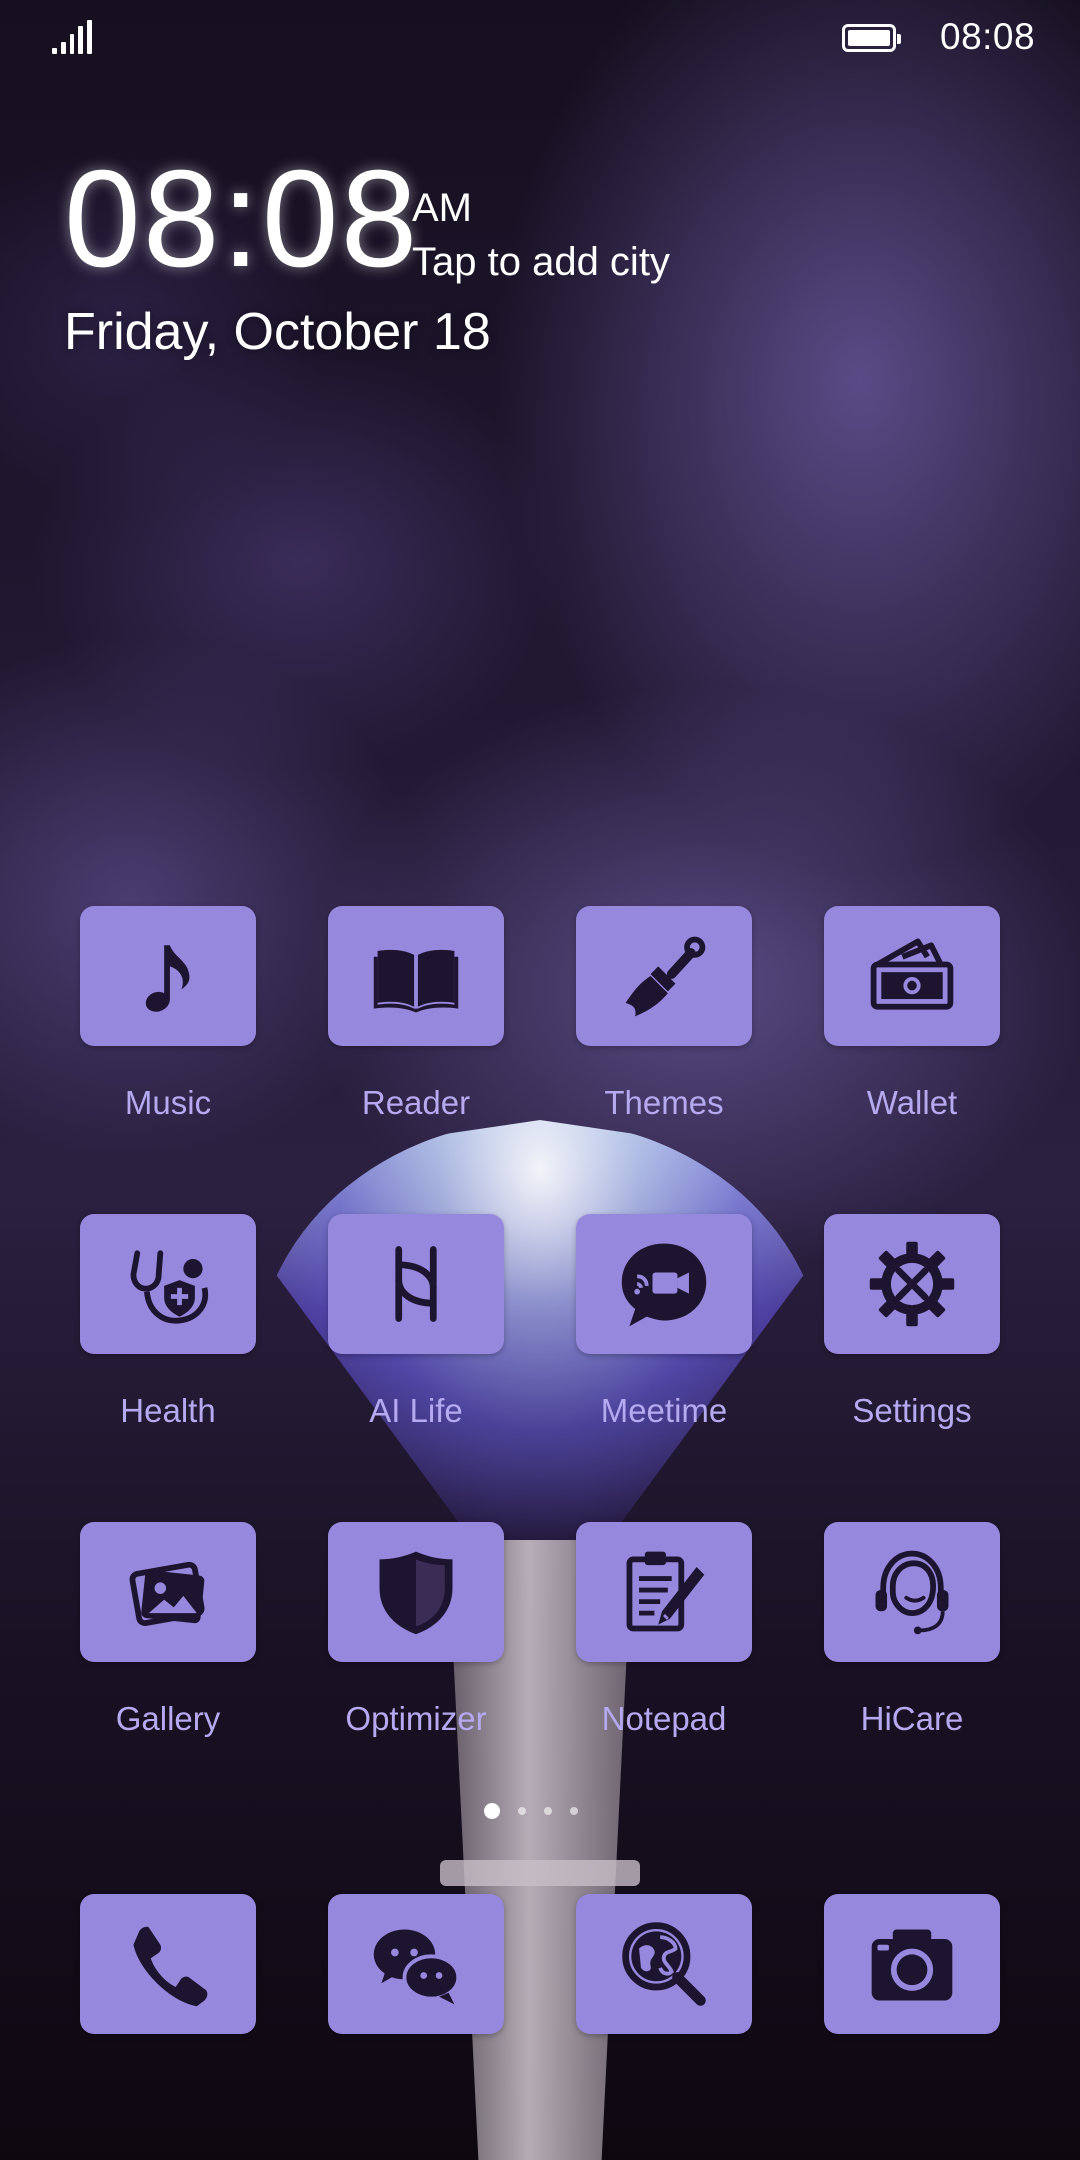  I want to click on app-label: Music, so click(168, 1102).